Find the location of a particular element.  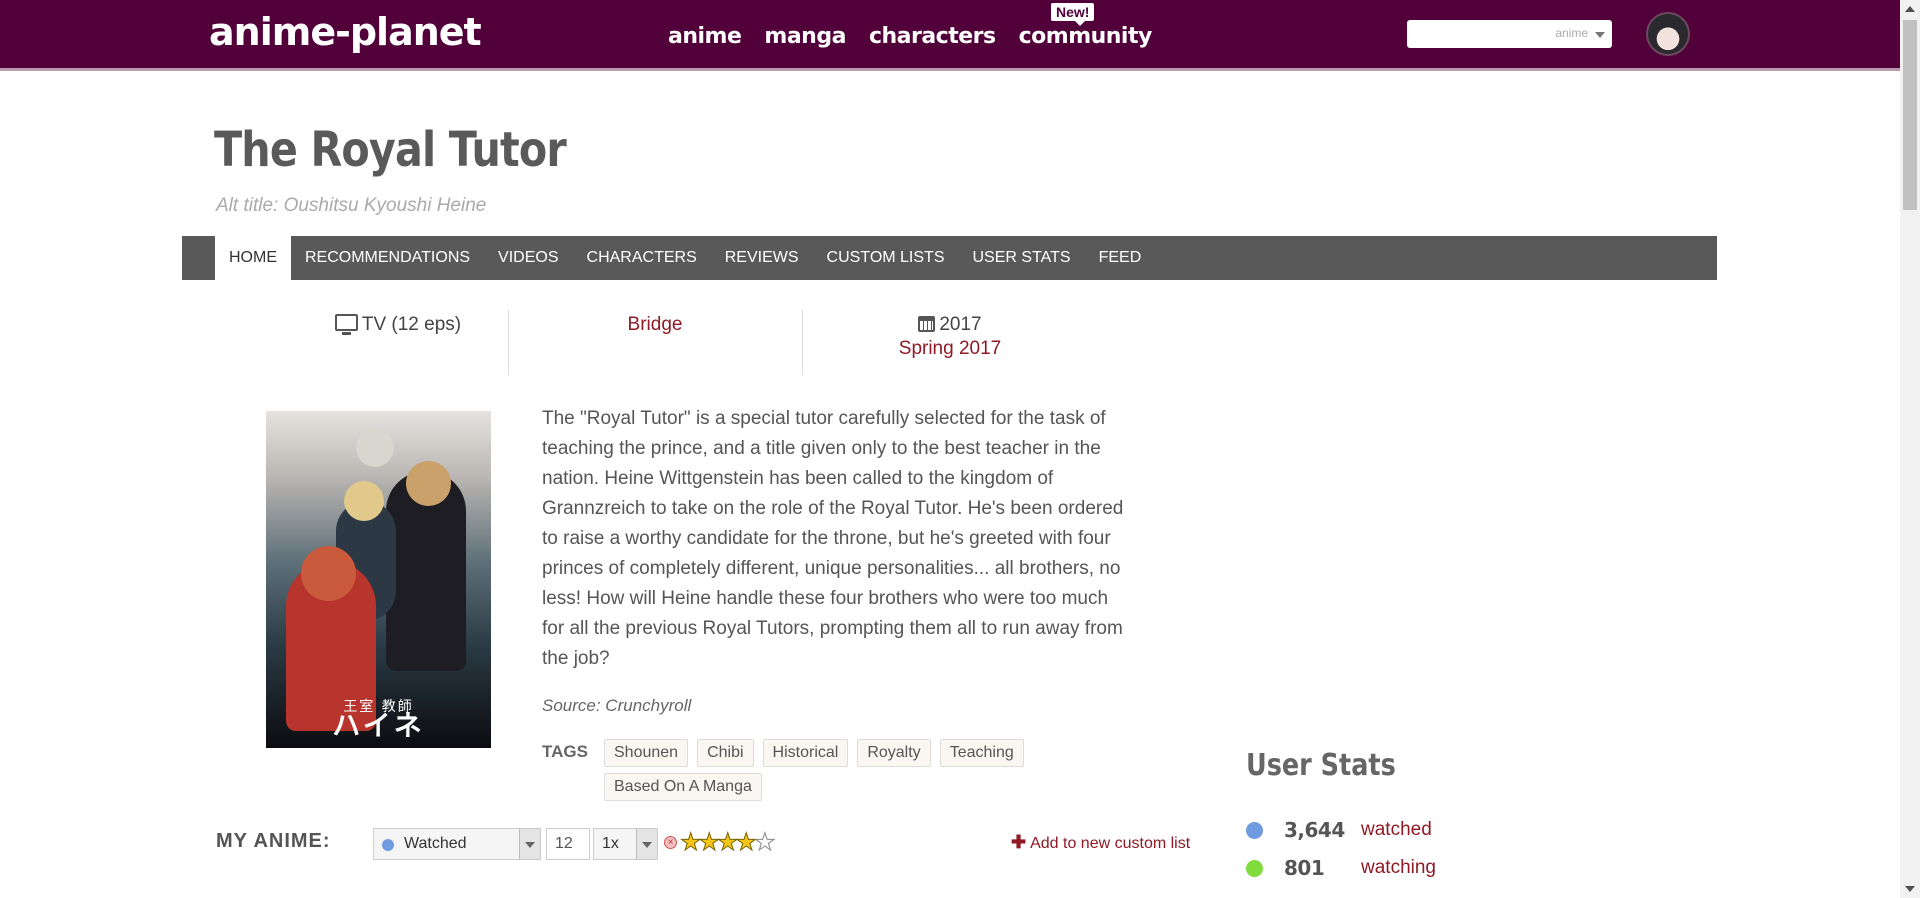

tag-chibi: Chibi is located at coordinates (725, 753).